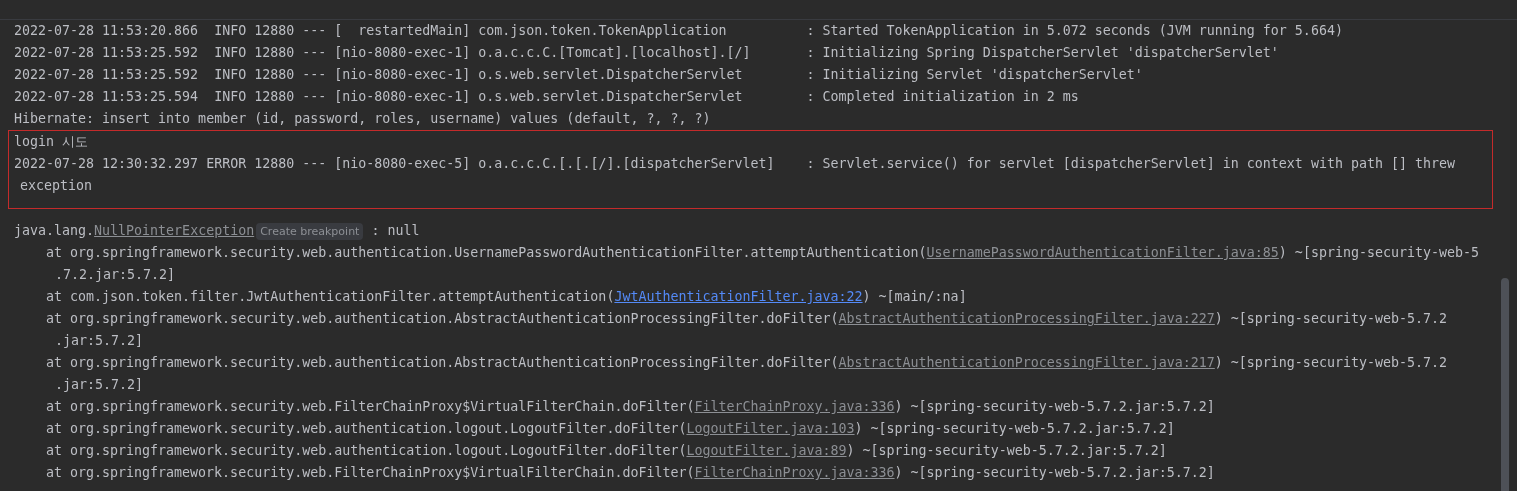  What do you see at coordinates (610, 429) in the screenshot?
I see `log-line: at org.springframework.security.web.authentication.logout.LogoutFilter.doFilter(LogoutFilter.java:103) ~[spring-security-web-5.7.2.jar:5.7.2]` at bounding box center [610, 429].